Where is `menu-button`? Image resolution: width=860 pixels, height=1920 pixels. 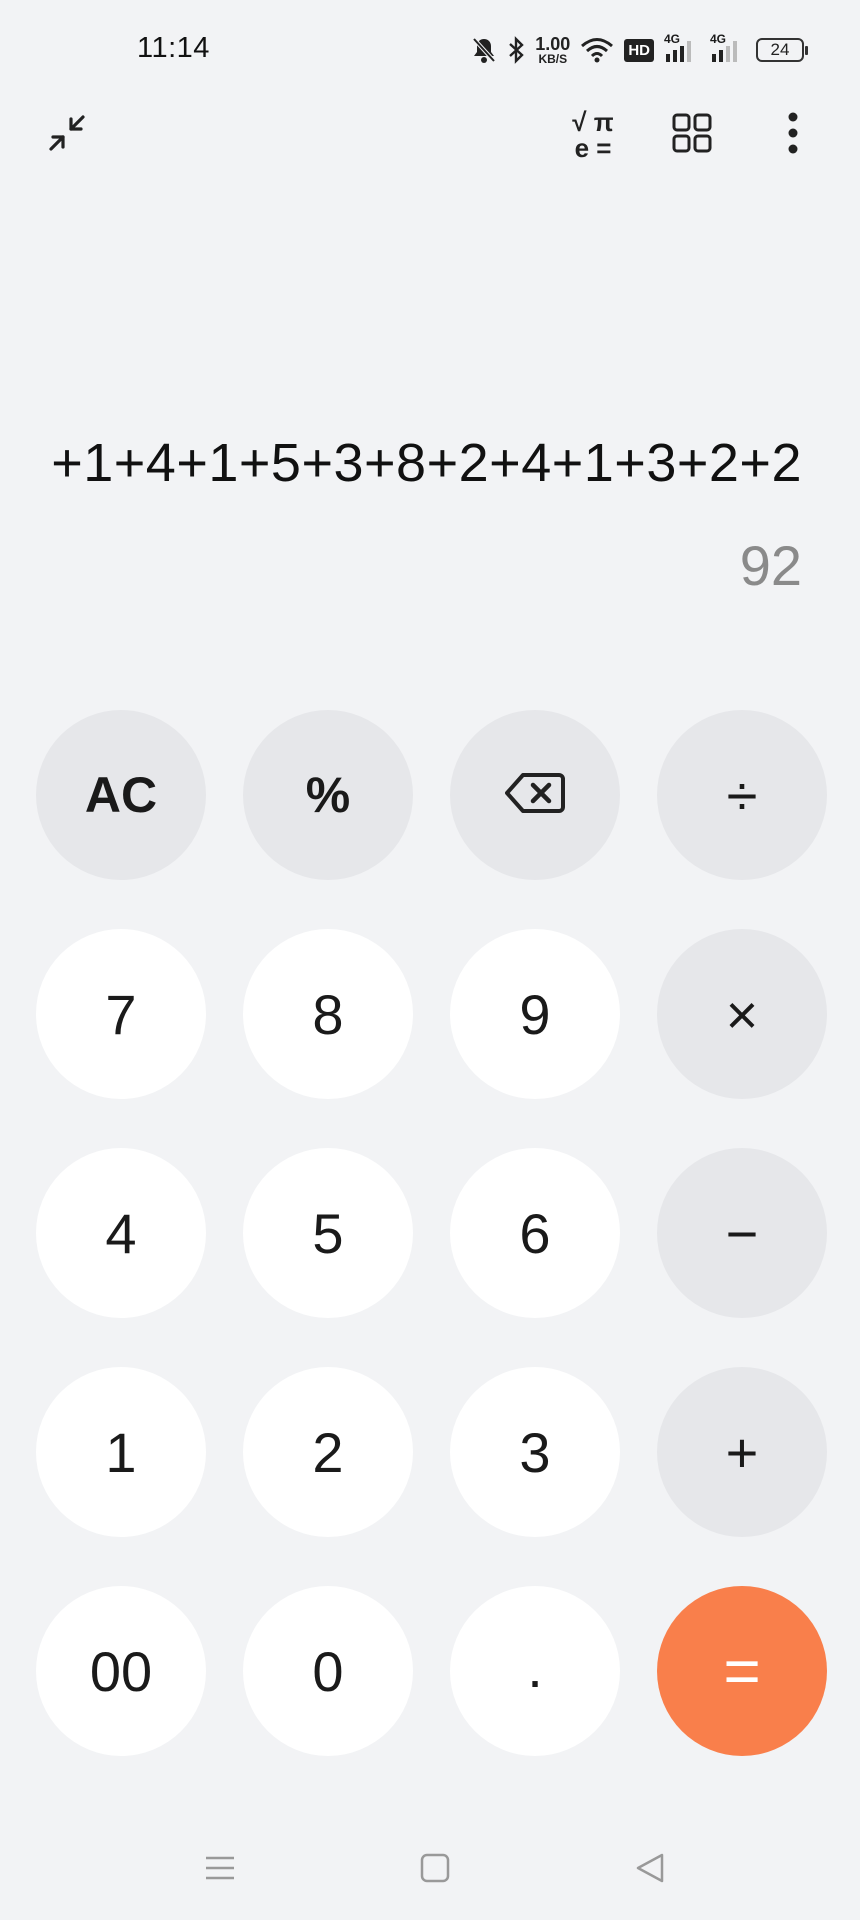
menu-button is located at coordinates (220, 1870).